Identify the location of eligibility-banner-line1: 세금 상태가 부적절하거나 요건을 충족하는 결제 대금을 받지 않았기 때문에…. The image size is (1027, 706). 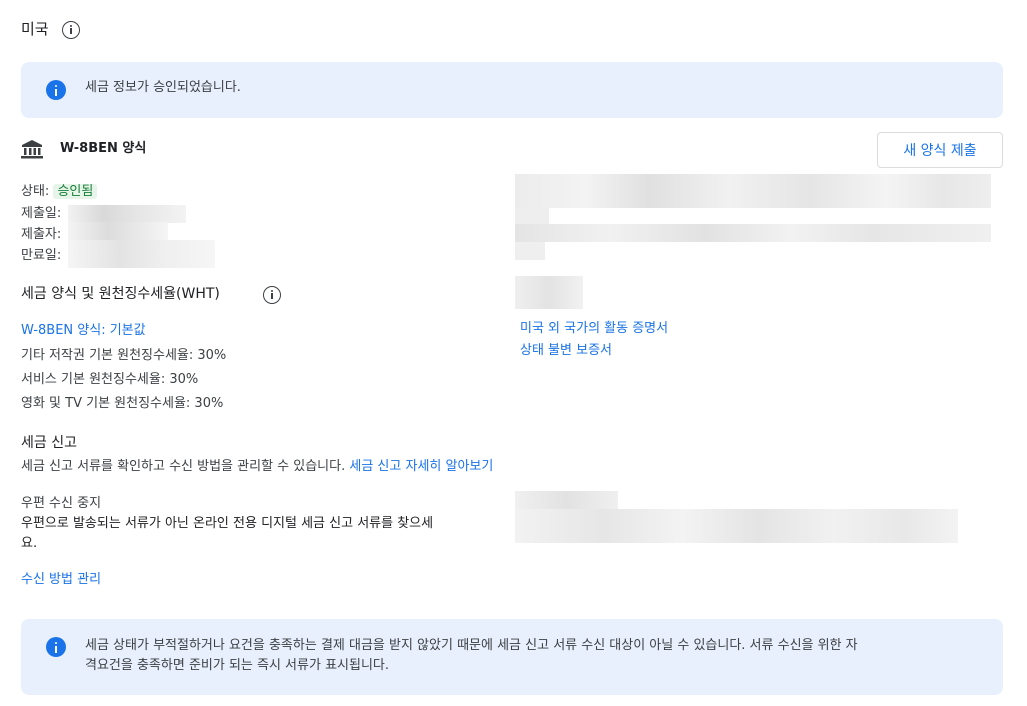
(471, 645).